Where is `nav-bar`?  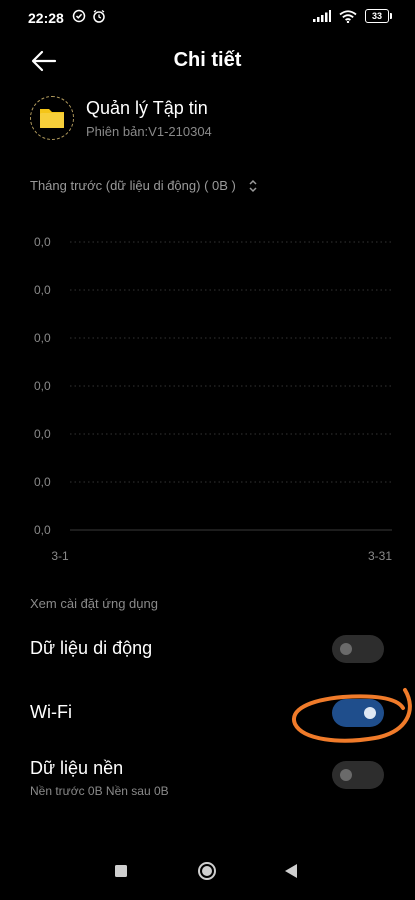 nav-bar is located at coordinates (207, 874).